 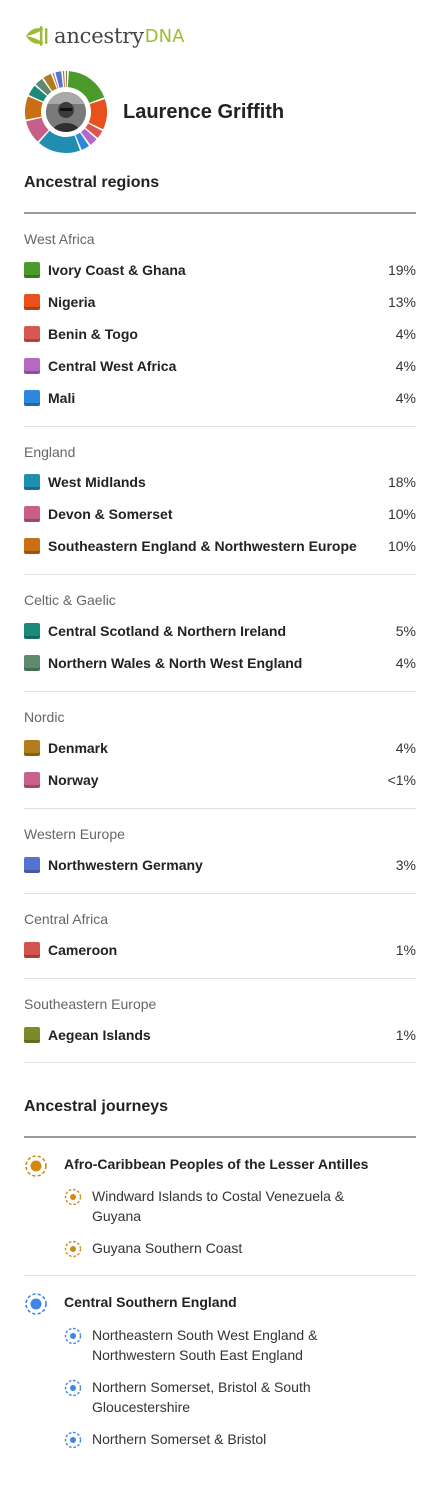 I want to click on leaf-icon, so click(x=37, y=36).